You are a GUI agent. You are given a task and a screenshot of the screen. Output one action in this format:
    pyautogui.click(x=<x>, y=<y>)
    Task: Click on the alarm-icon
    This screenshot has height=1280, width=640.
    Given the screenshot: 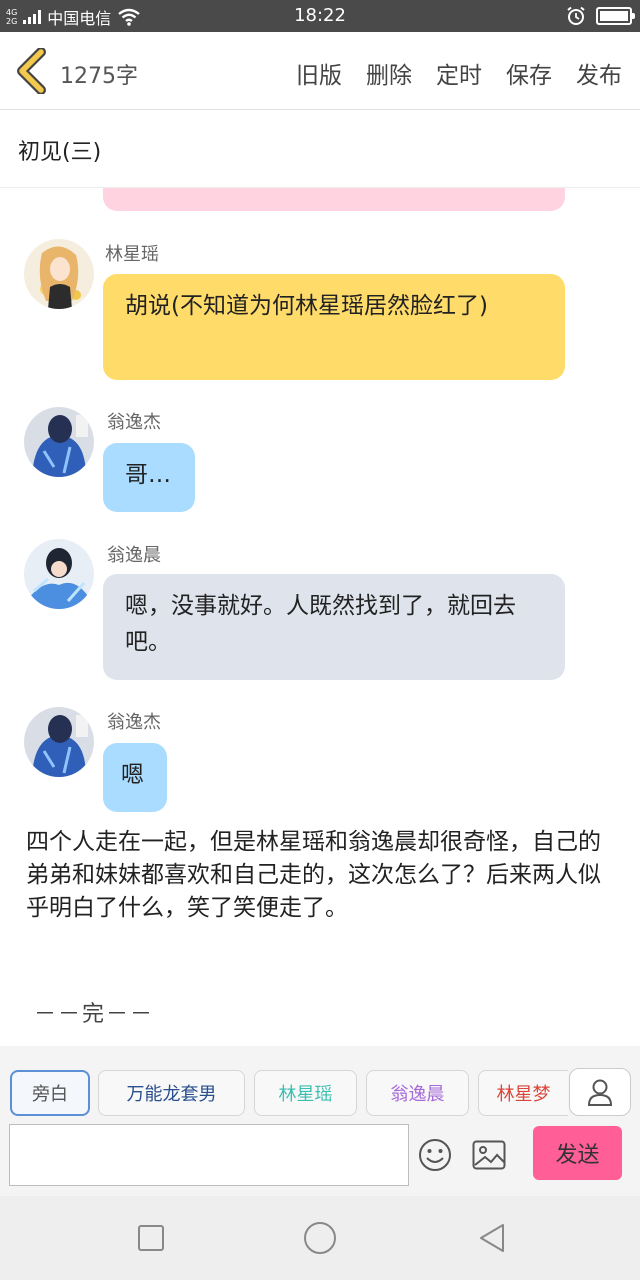 What is the action you would take?
    pyautogui.click(x=576, y=15)
    